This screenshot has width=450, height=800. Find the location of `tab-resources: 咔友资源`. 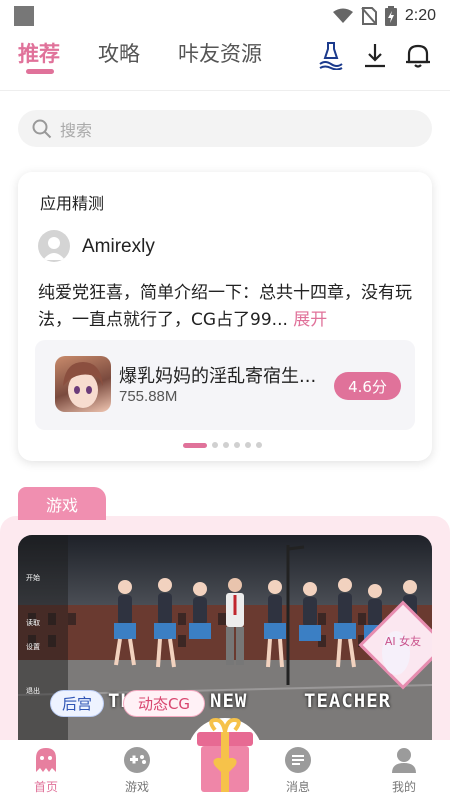

tab-resources: 咔友资源 is located at coordinates (220, 53).